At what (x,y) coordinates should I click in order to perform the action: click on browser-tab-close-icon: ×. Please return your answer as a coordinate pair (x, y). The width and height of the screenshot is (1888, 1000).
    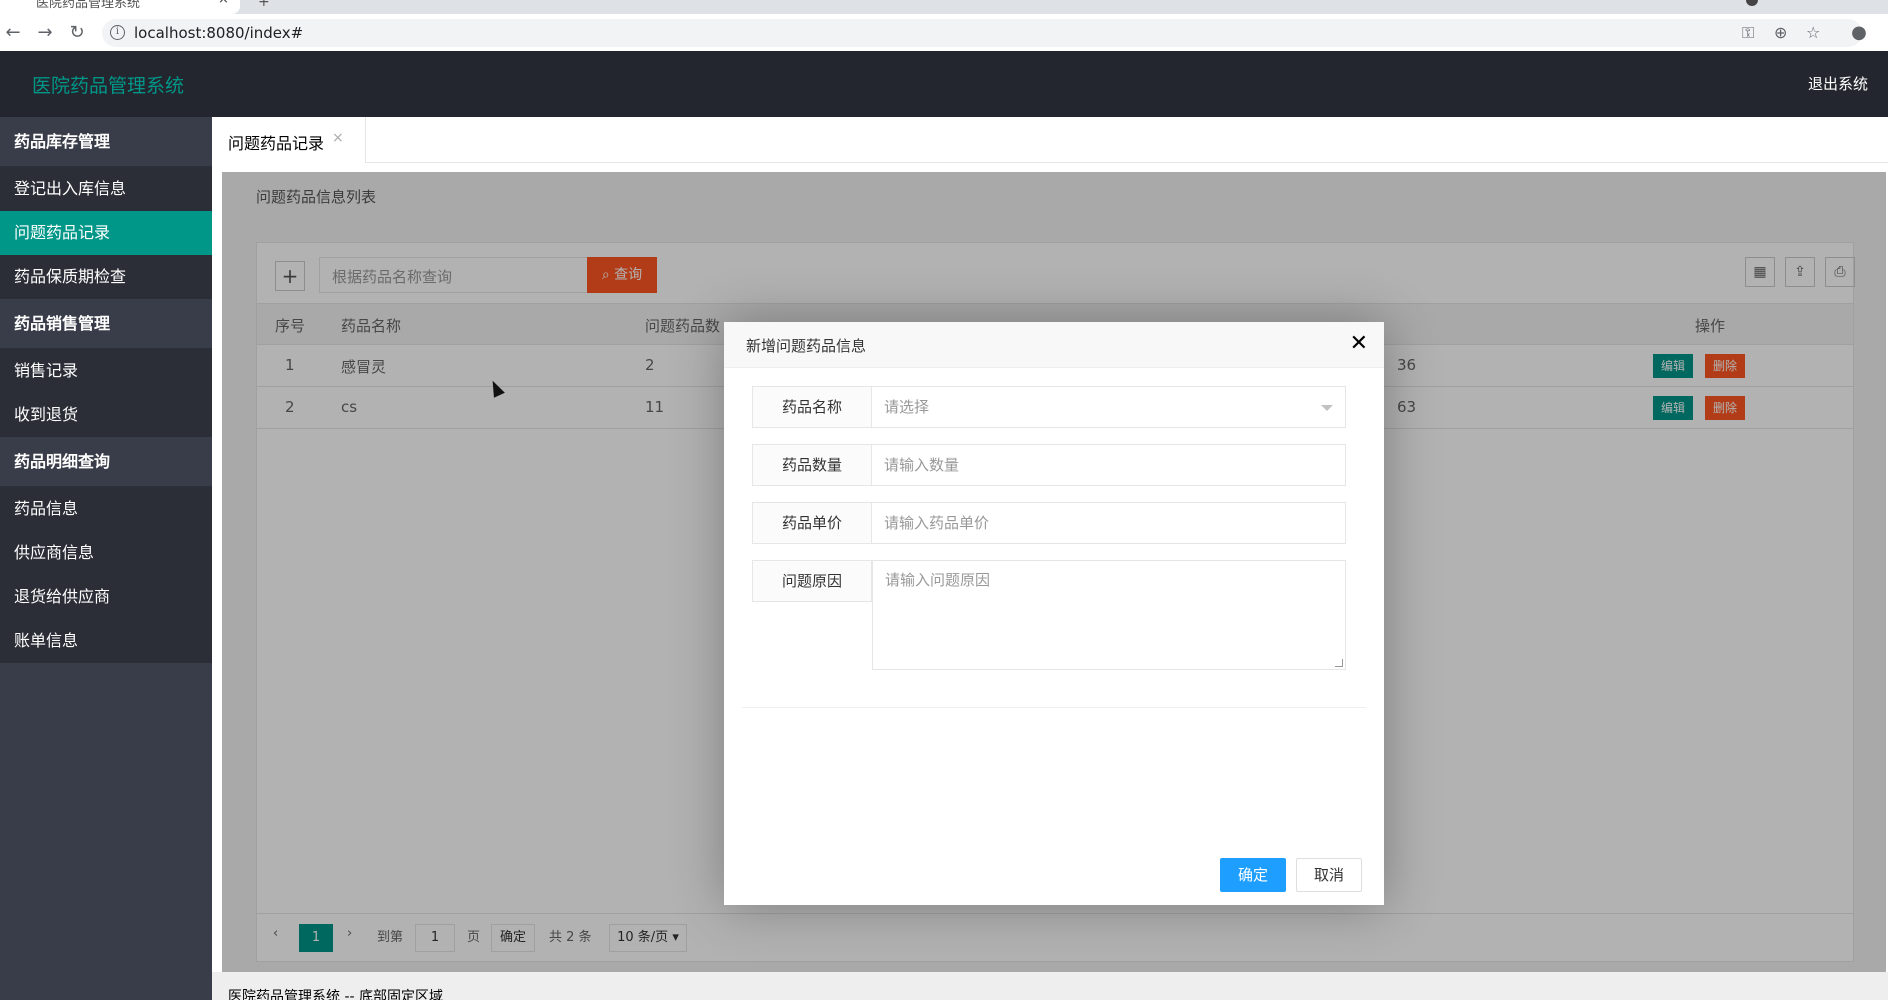
    Looking at the image, I should click on (223, 3).